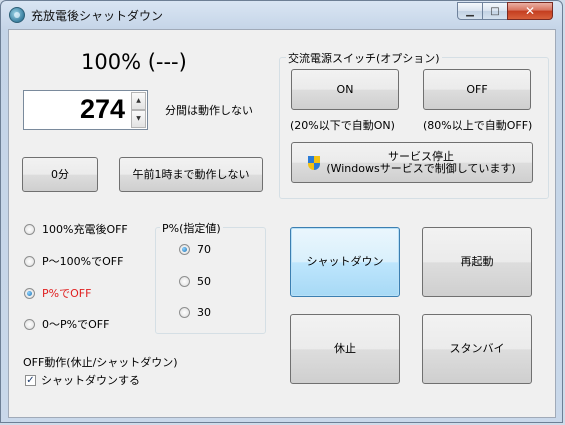 This screenshot has height=425, width=565. I want to click on checkmark-icon: ✓, so click(30, 380).